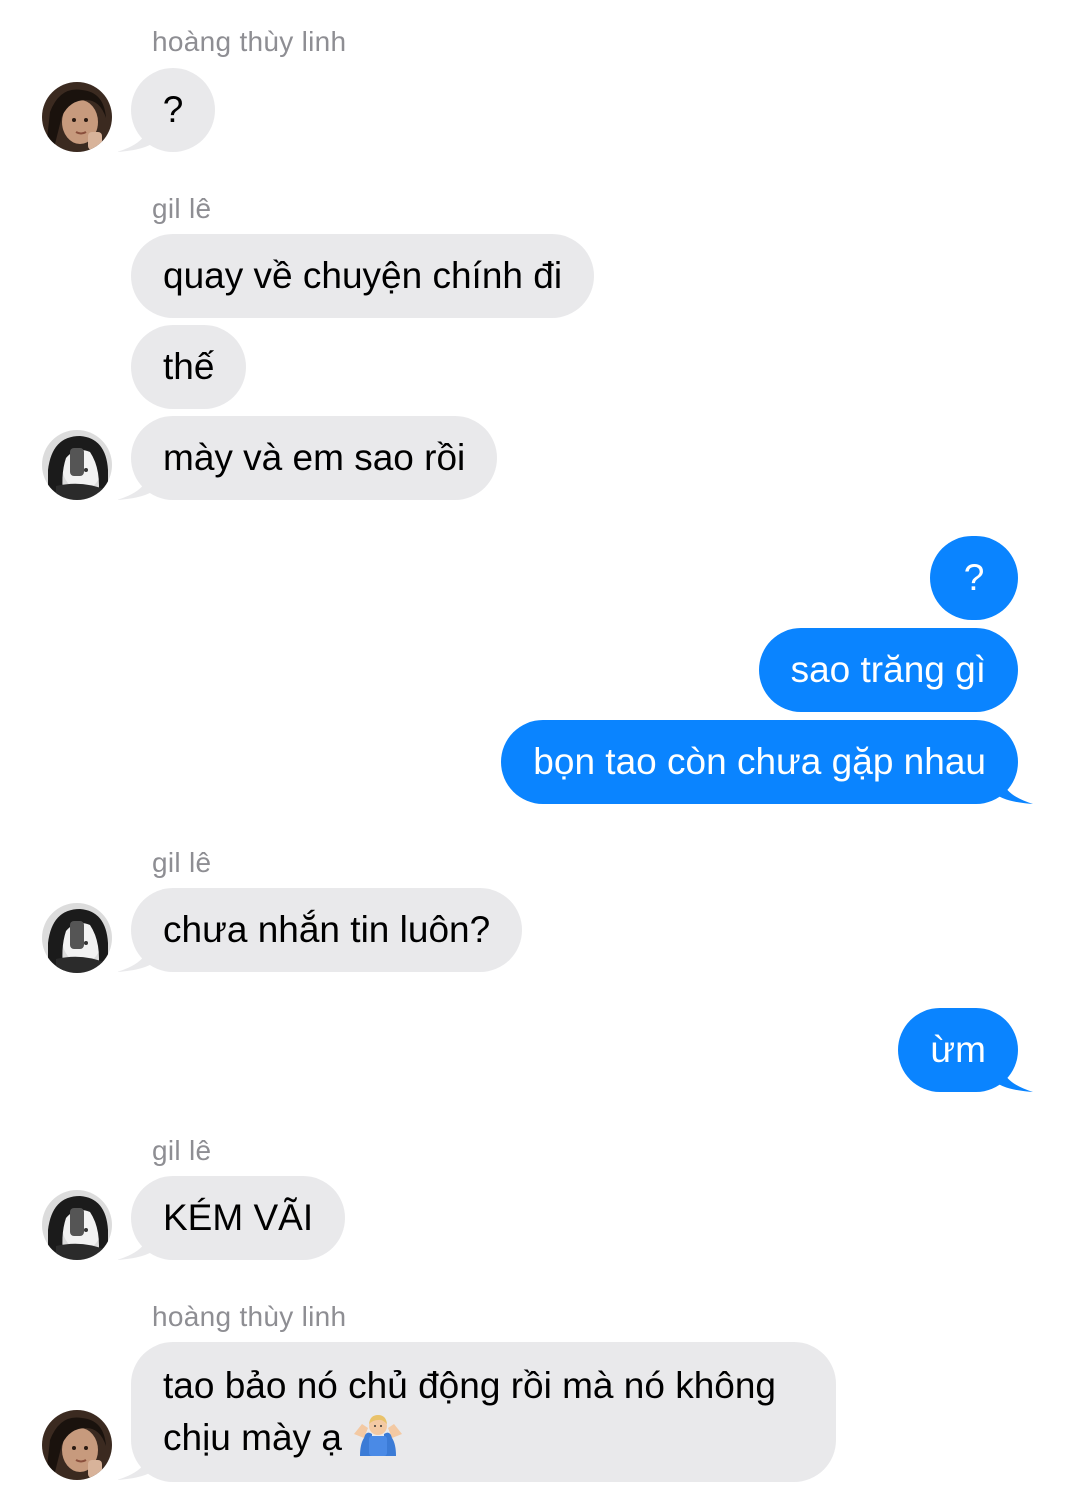 Image resolution: width=1080 pixels, height=1507 pixels. I want to click on incoming-message: thế, so click(189, 367).